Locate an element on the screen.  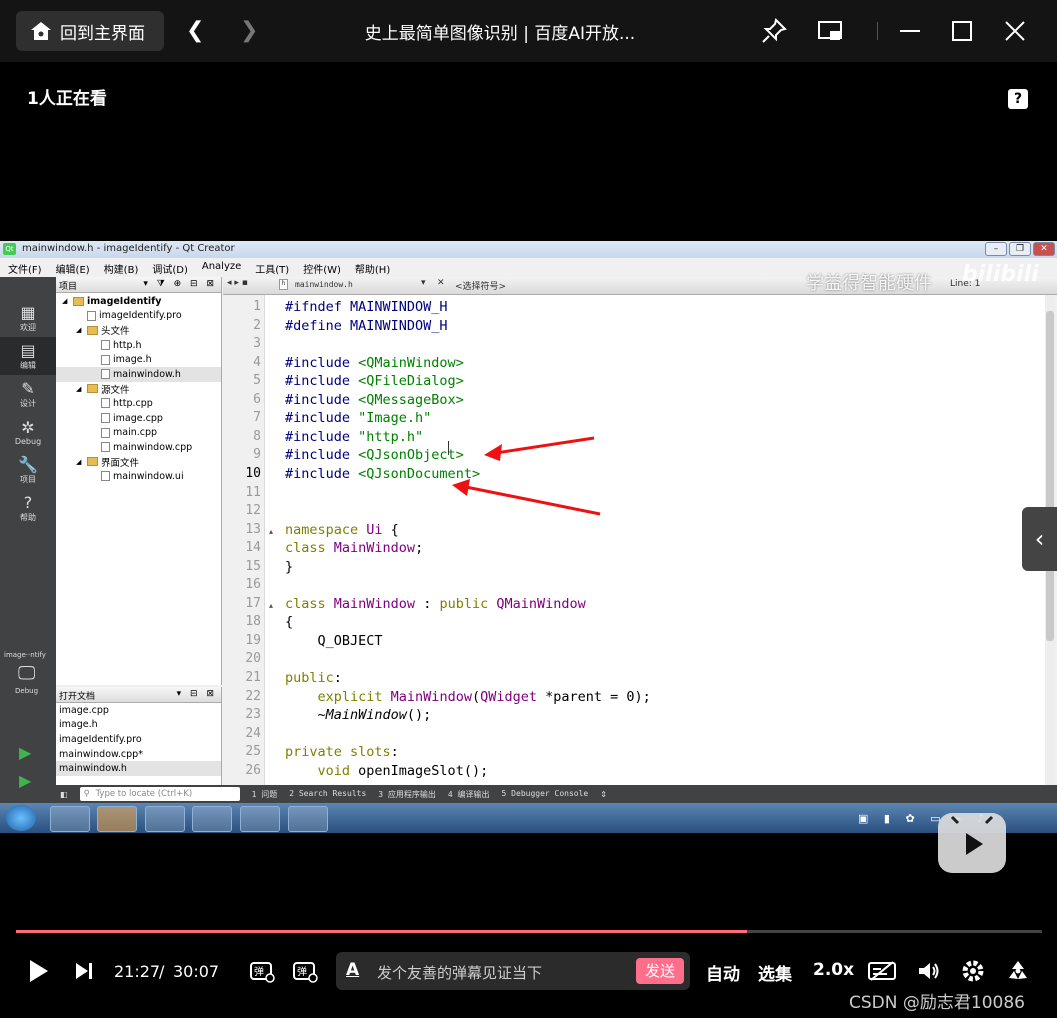
danmaku-toggle-icon: 弹 is located at coordinates (262, 971).